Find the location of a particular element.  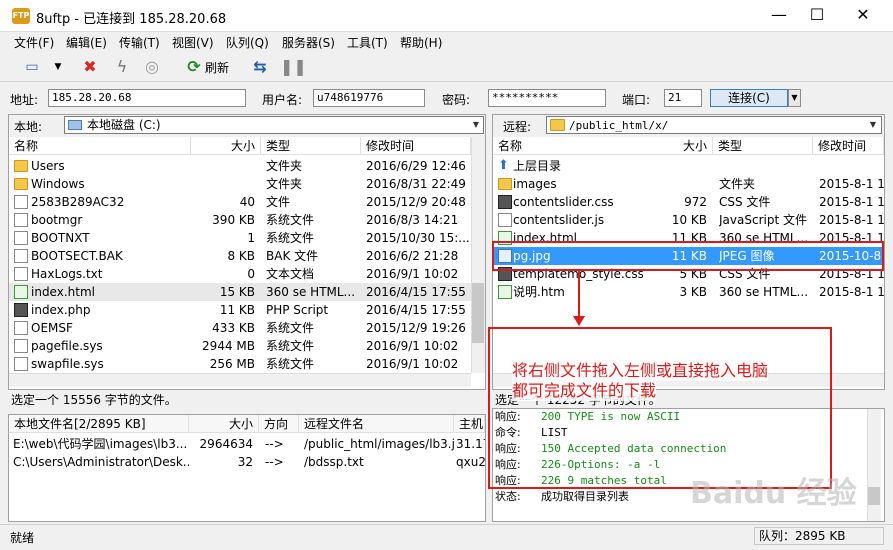

host-input: 185.28.20.68 is located at coordinates (147, 98).